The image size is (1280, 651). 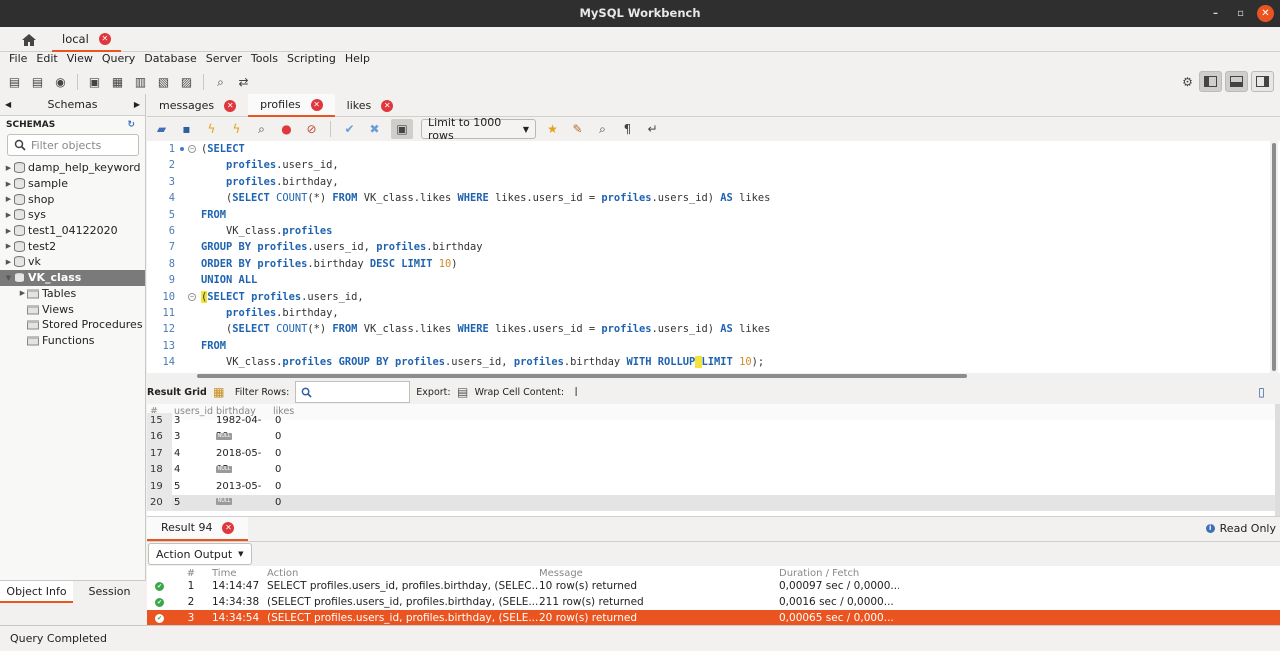 I want to click on schema-sys: ▶ sys, so click(x=72, y=215).